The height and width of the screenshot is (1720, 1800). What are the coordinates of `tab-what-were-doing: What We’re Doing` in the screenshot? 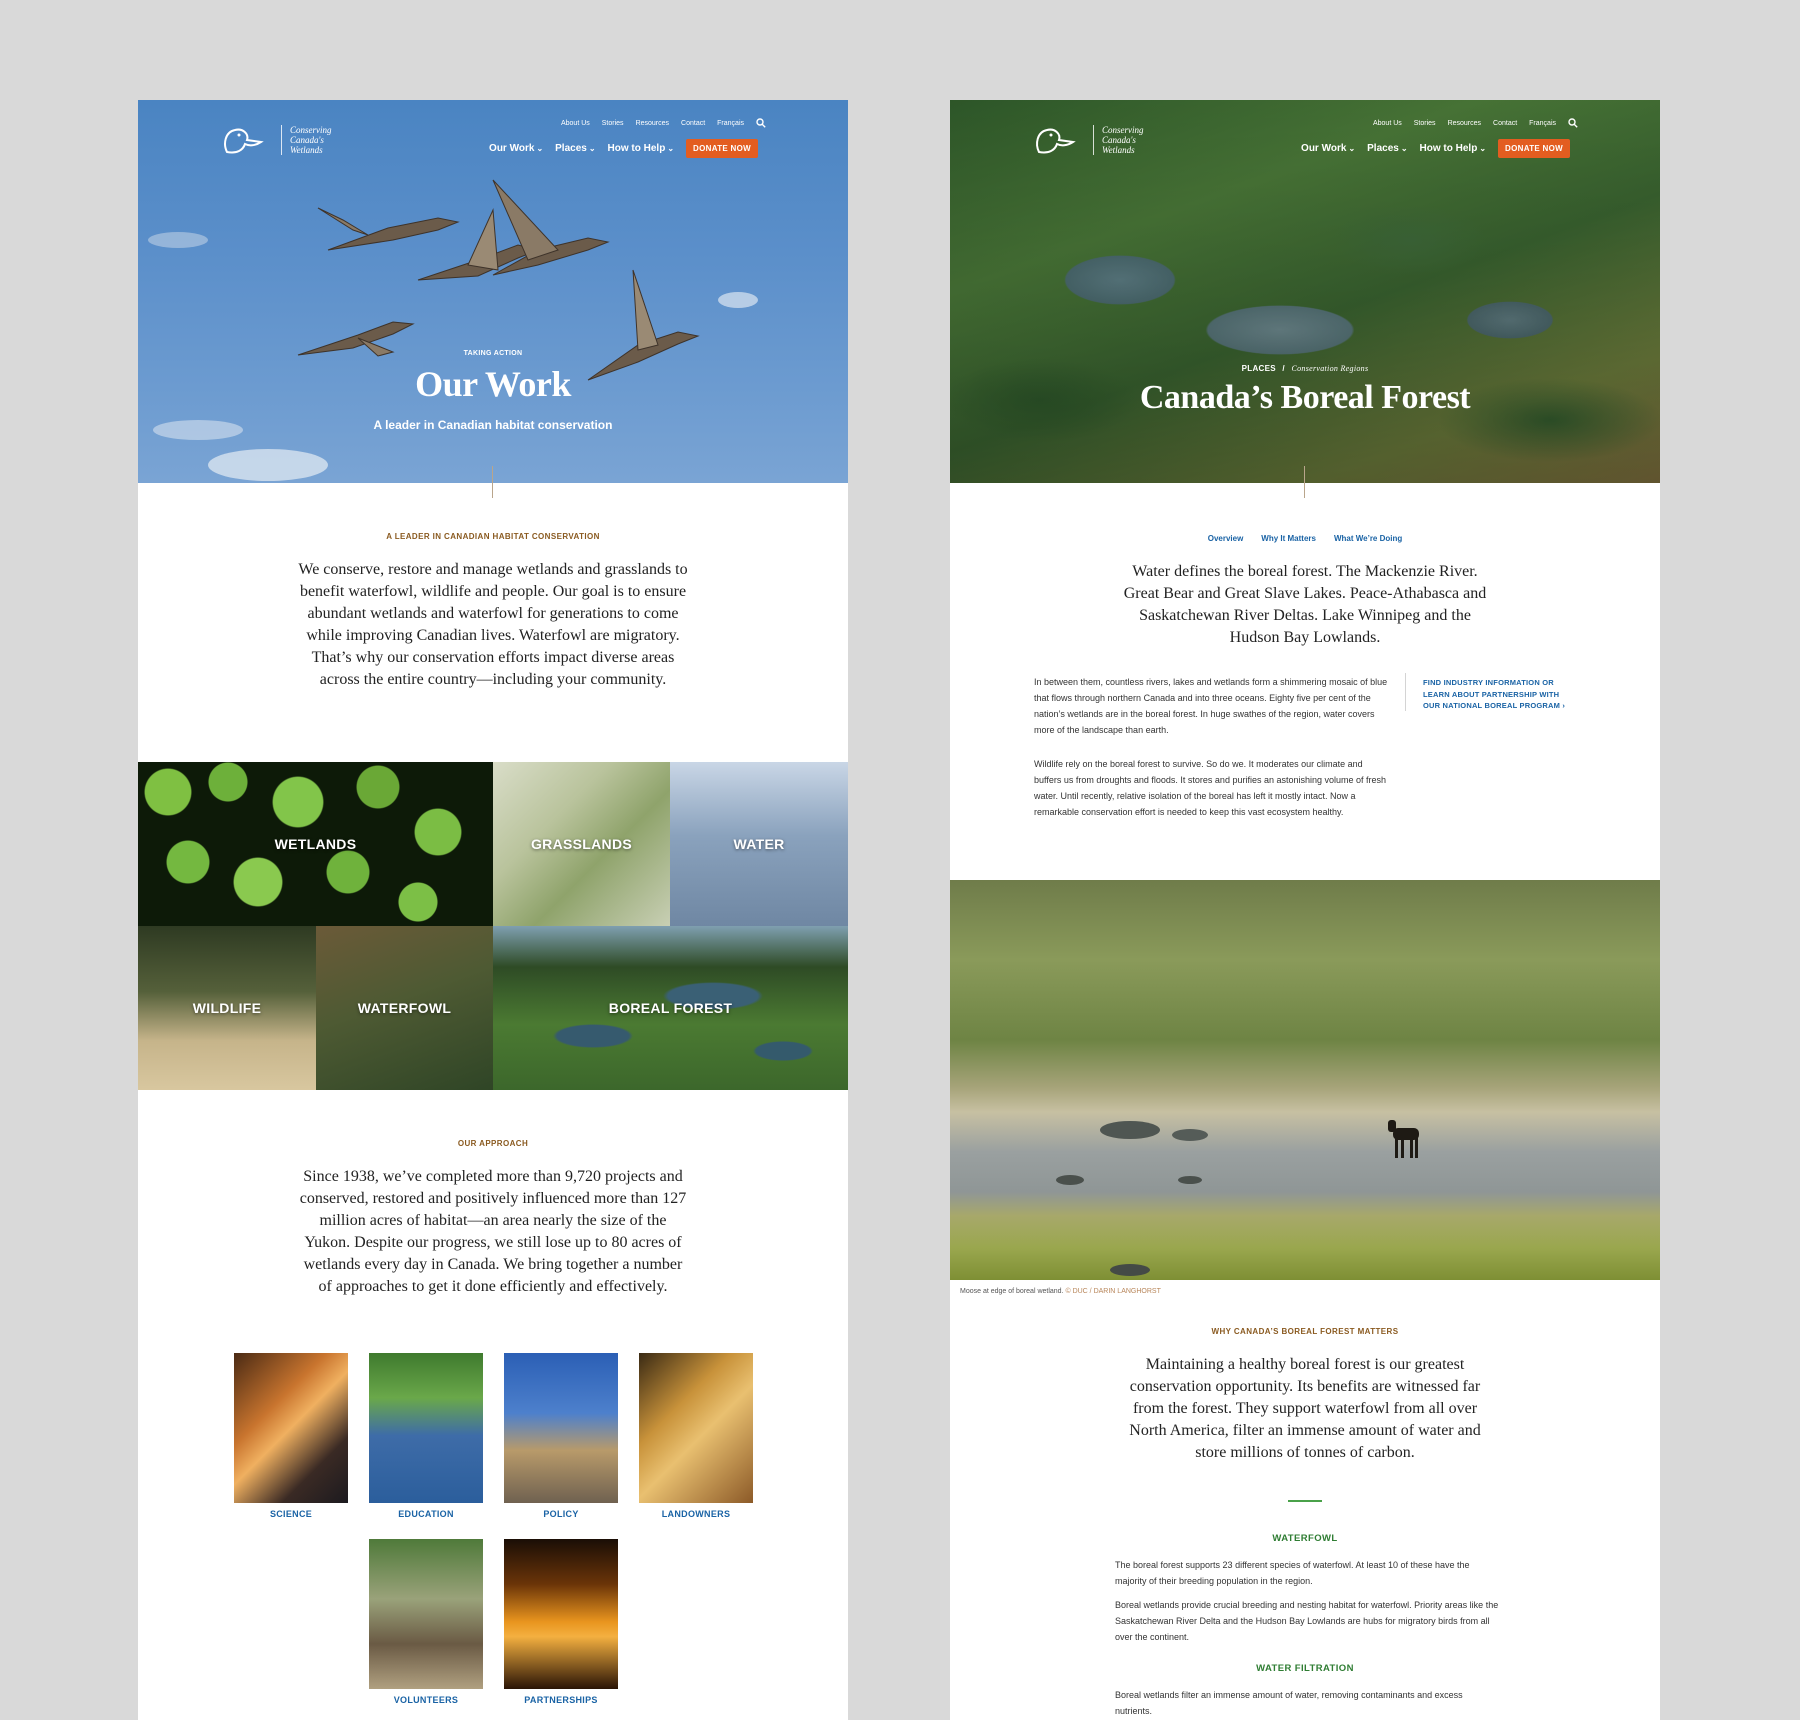 It's located at (1368, 538).